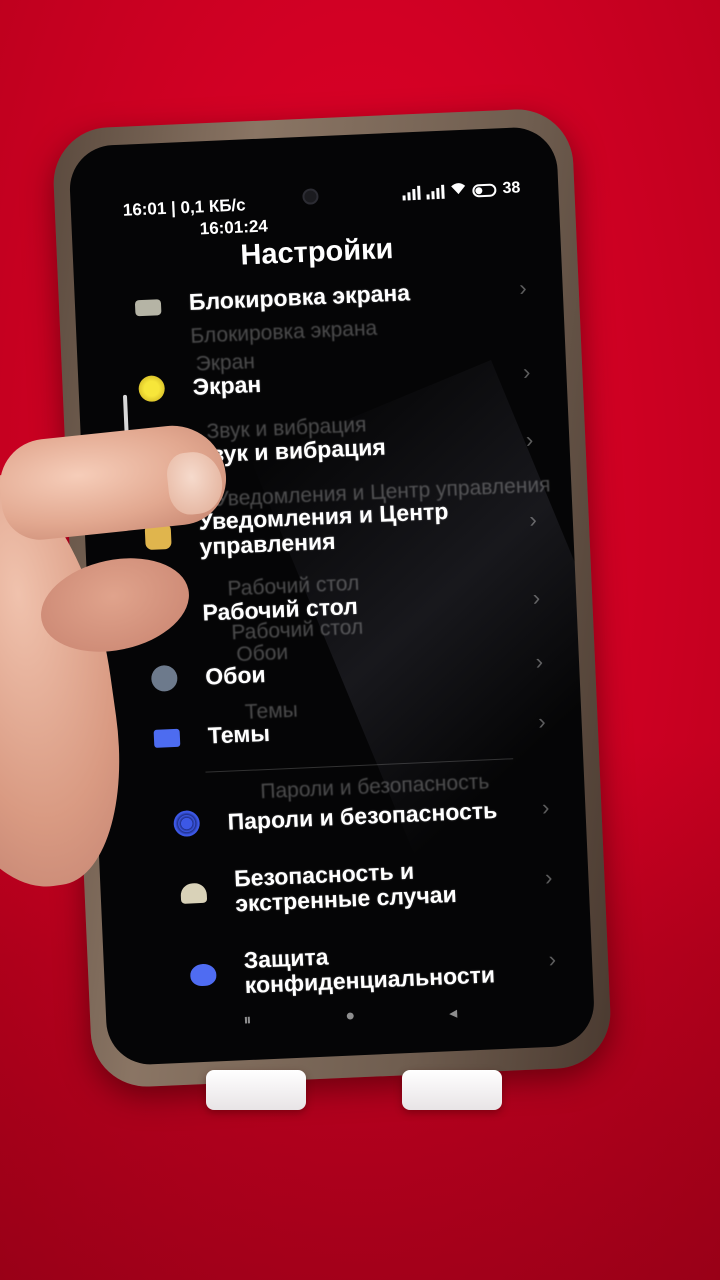 Image resolution: width=720 pixels, height=1280 pixels. Describe the element at coordinates (203, 975) in the screenshot. I see `privacy-icon` at that location.